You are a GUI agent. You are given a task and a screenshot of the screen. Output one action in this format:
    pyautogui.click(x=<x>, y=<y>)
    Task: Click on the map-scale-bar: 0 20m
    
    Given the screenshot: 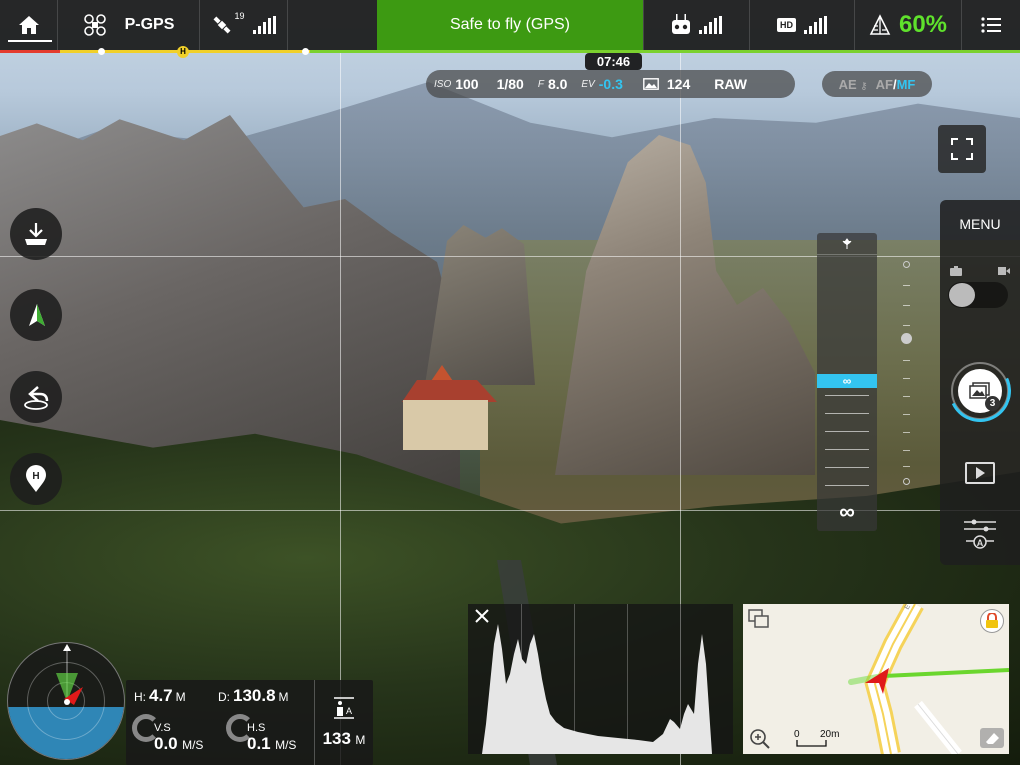 What is the action you would take?
    pyautogui.click(x=821, y=739)
    